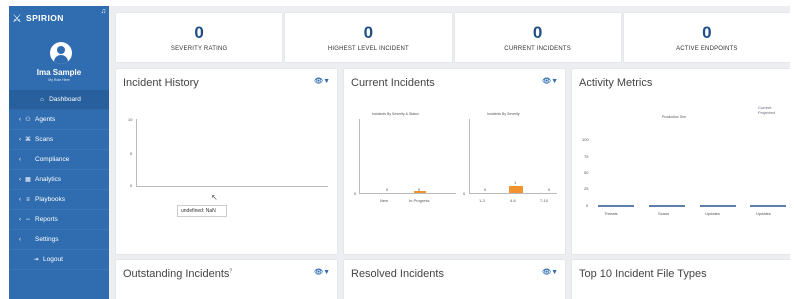 This screenshot has height=299, width=794. What do you see at coordinates (48, 179) in the screenshot?
I see `sidebar-item-label: Analytics` at bounding box center [48, 179].